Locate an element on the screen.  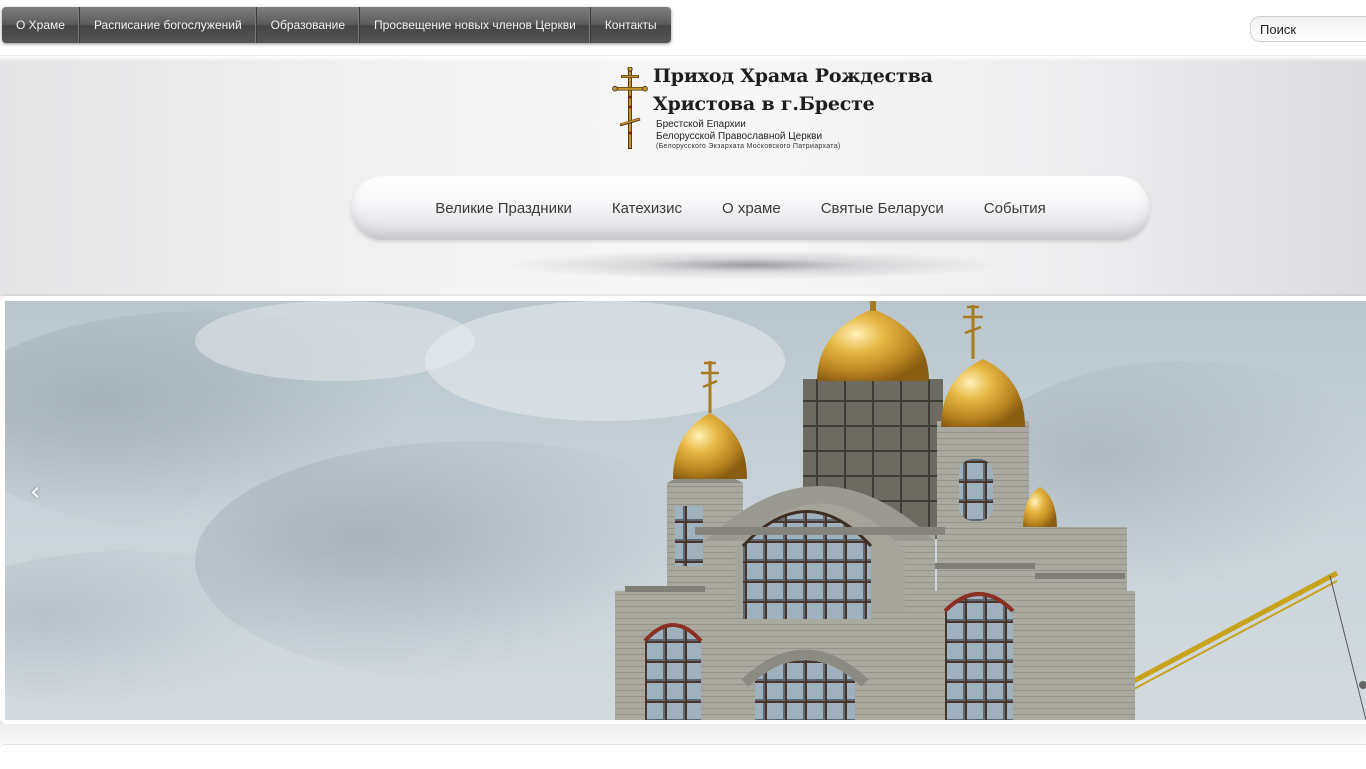
main-menu-item-catechism: Катехизис is located at coordinates (647, 208).